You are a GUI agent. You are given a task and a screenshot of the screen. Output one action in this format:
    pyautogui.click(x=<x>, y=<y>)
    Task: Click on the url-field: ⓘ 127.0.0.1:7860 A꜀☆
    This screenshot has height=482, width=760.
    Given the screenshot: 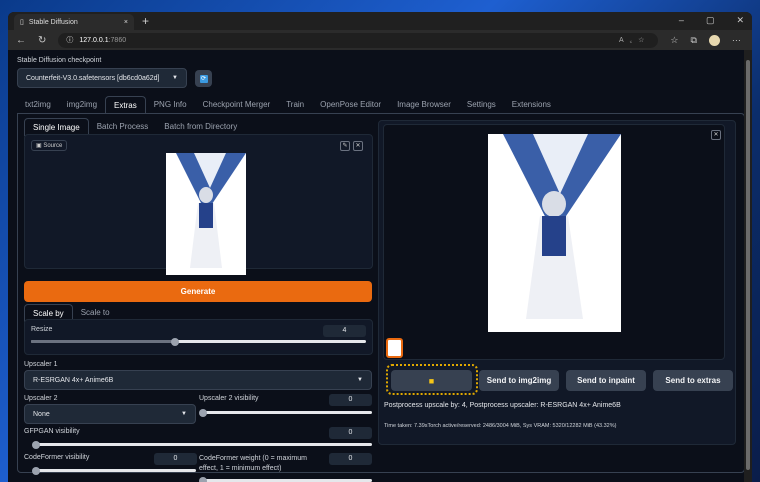 What is the action you would take?
    pyautogui.click(x=358, y=40)
    